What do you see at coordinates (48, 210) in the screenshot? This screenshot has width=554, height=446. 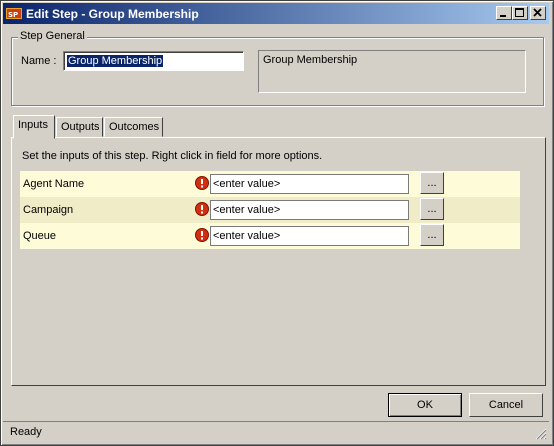 I see `input-row-label: Campaign` at bounding box center [48, 210].